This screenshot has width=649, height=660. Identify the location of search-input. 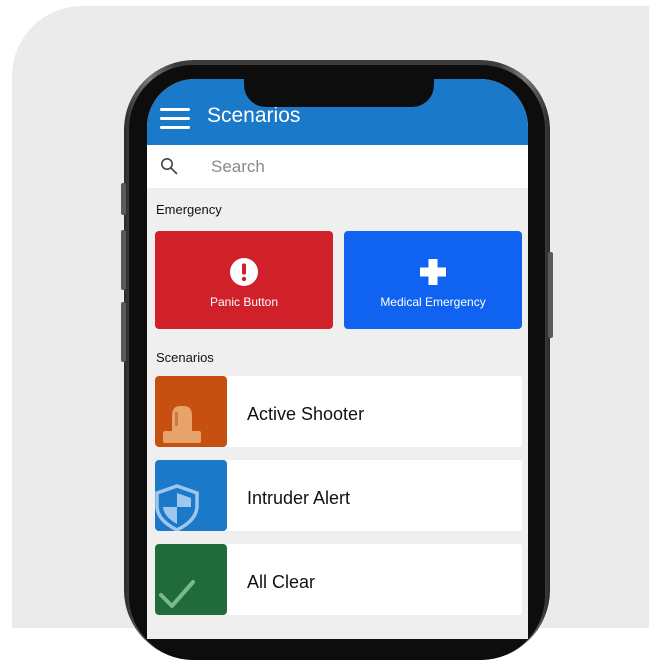
(361, 167).